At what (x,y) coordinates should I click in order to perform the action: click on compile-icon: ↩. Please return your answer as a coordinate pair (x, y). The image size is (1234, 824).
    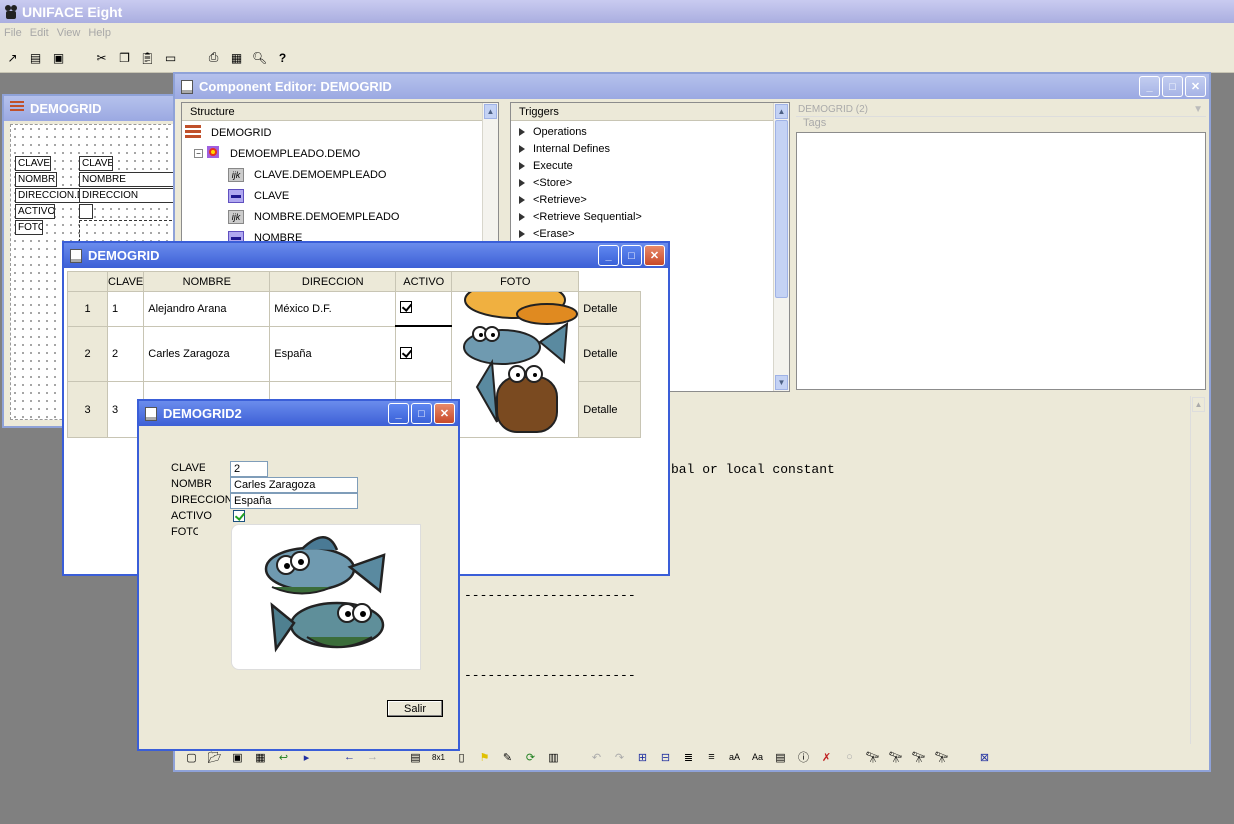
    Looking at the image, I should click on (283, 757).